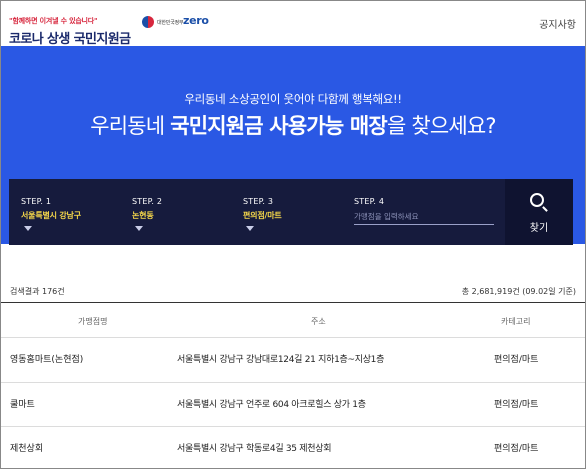 The image size is (586, 469). Describe the element at coordinates (143, 215) in the screenshot. I see `step-2-value: 논현동` at that location.